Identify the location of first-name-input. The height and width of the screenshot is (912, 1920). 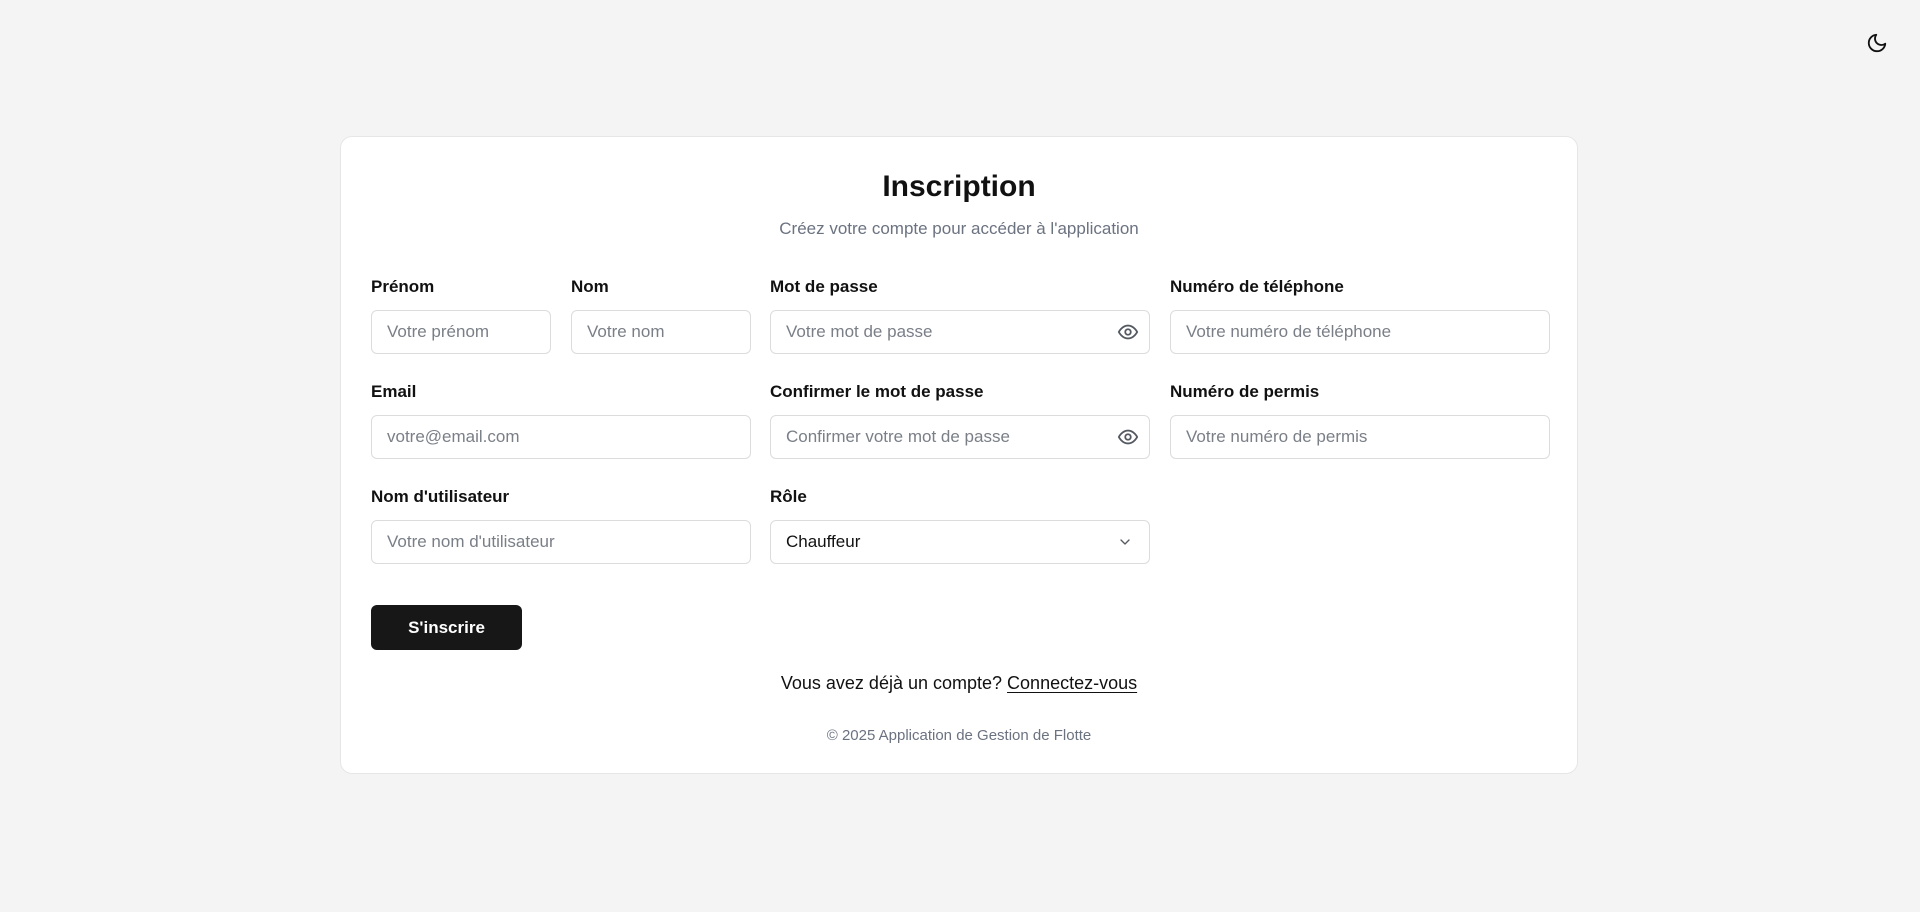
(461, 332).